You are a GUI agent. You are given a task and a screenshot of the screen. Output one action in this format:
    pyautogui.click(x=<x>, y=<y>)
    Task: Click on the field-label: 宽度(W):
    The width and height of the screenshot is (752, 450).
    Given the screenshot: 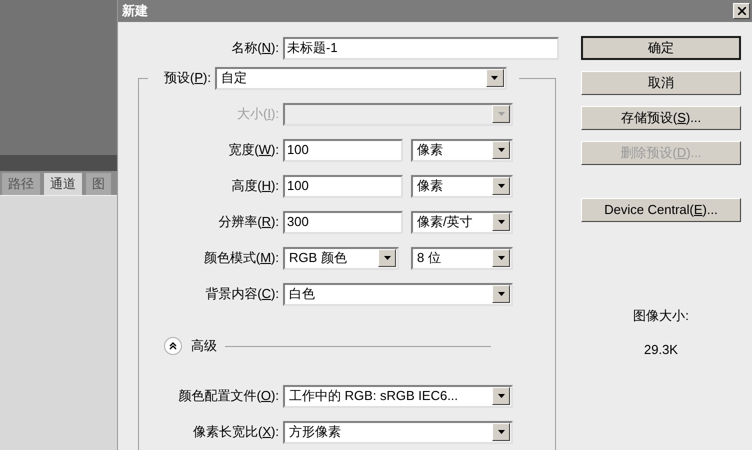 What is the action you would take?
    pyautogui.click(x=253, y=150)
    